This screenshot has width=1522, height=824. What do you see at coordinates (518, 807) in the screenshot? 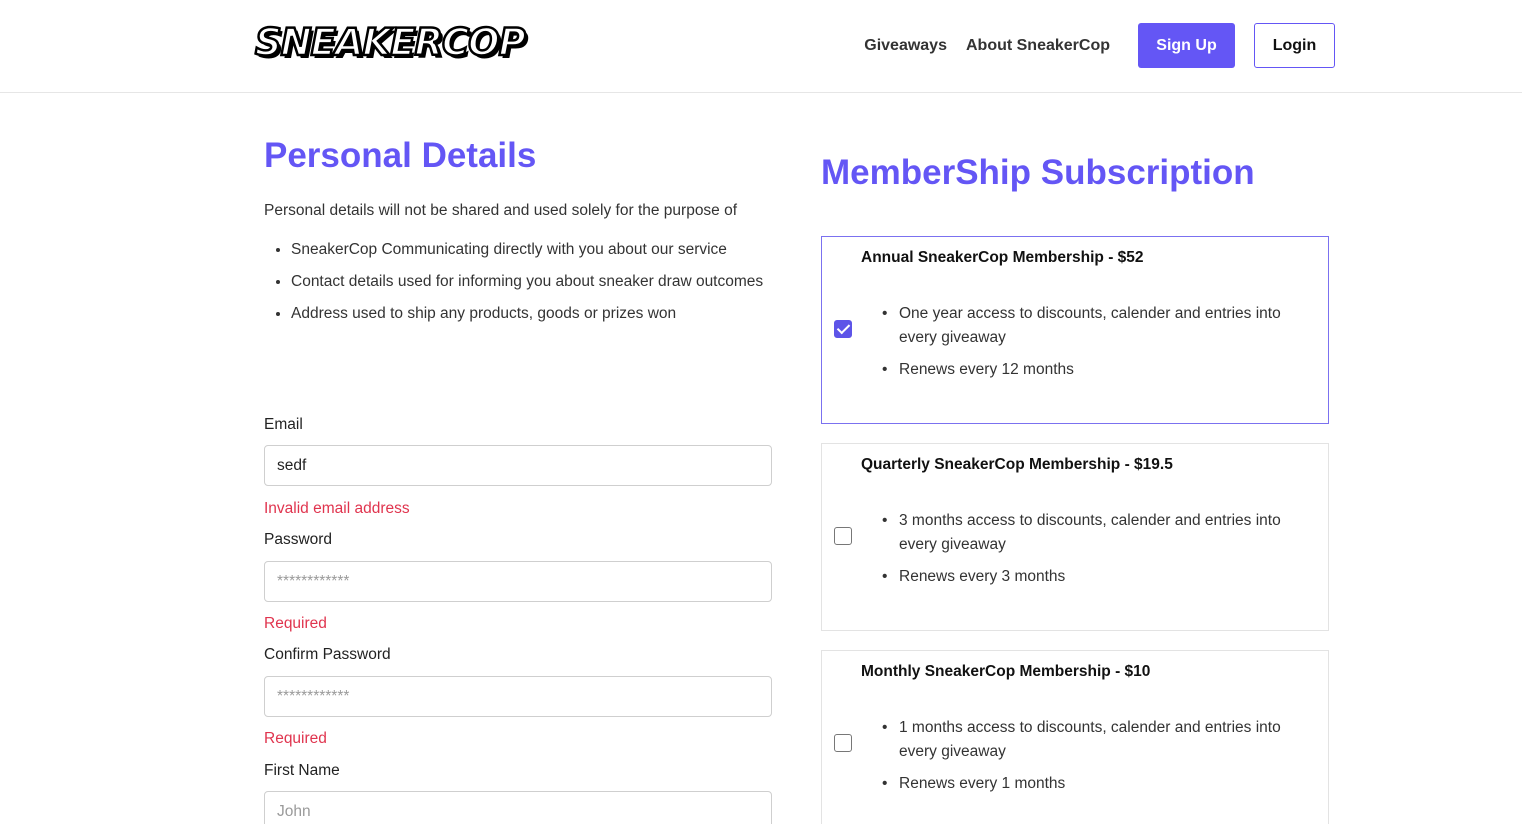
I see `first-name-field` at bounding box center [518, 807].